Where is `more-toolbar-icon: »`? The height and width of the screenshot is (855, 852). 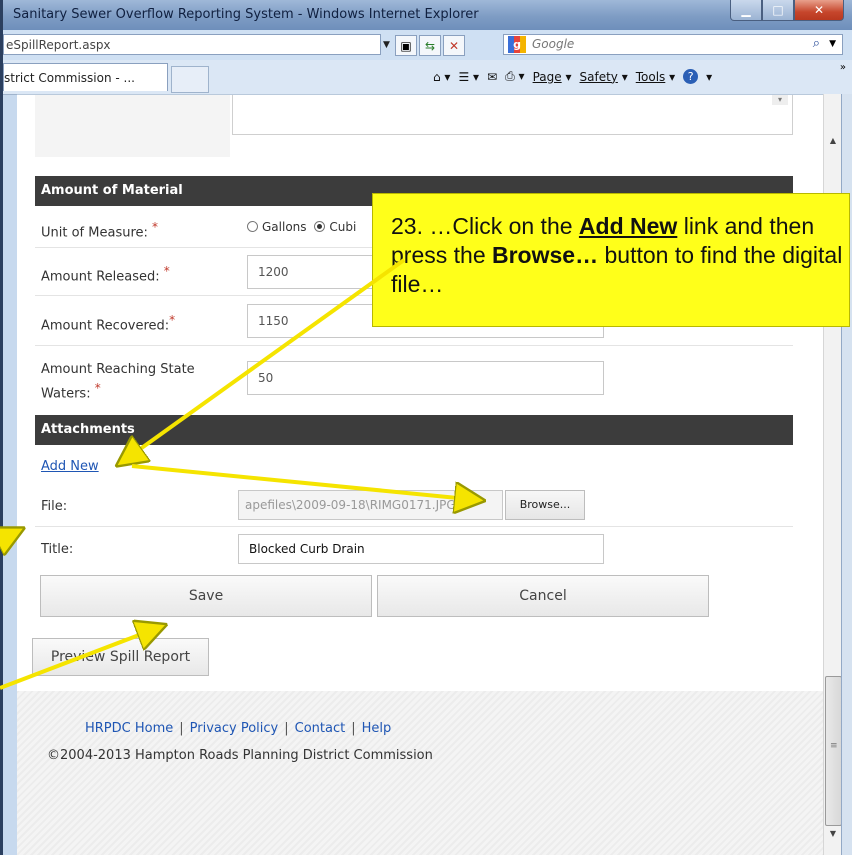 more-toolbar-icon: » is located at coordinates (843, 67).